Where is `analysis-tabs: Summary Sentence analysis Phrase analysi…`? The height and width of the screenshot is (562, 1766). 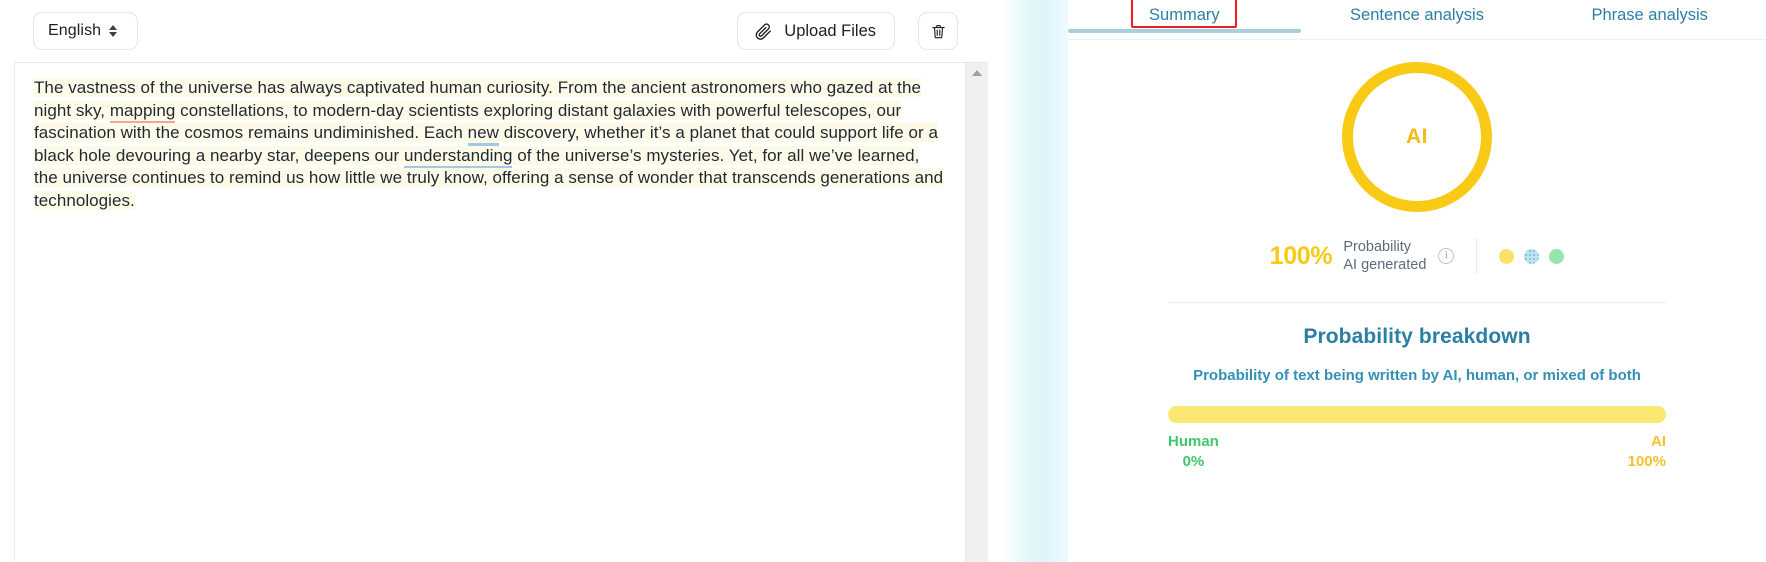 analysis-tabs: Summary Sentence analysis Phrase analysi… is located at coordinates (1417, 20).